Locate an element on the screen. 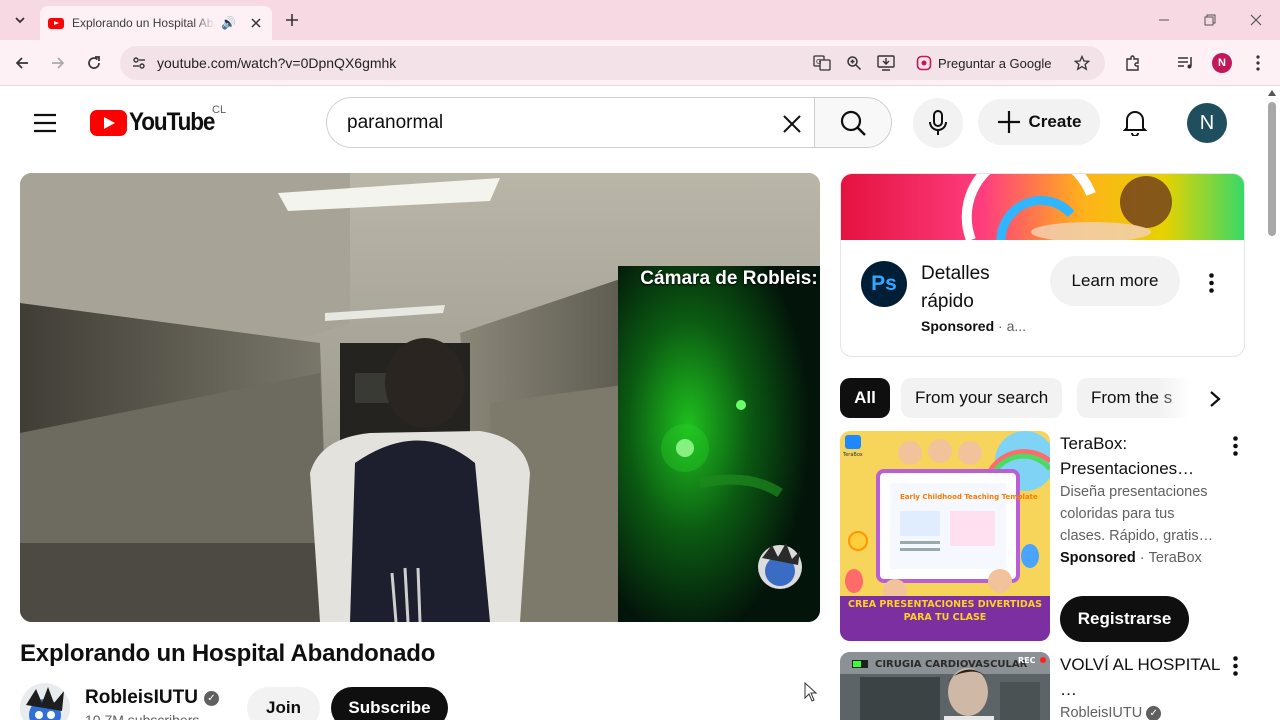 The image size is (1280, 720). rec-thumbnail-hospital: CIRUGIA CARDIOVASCULAR REC is located at coordinates (945, 686).